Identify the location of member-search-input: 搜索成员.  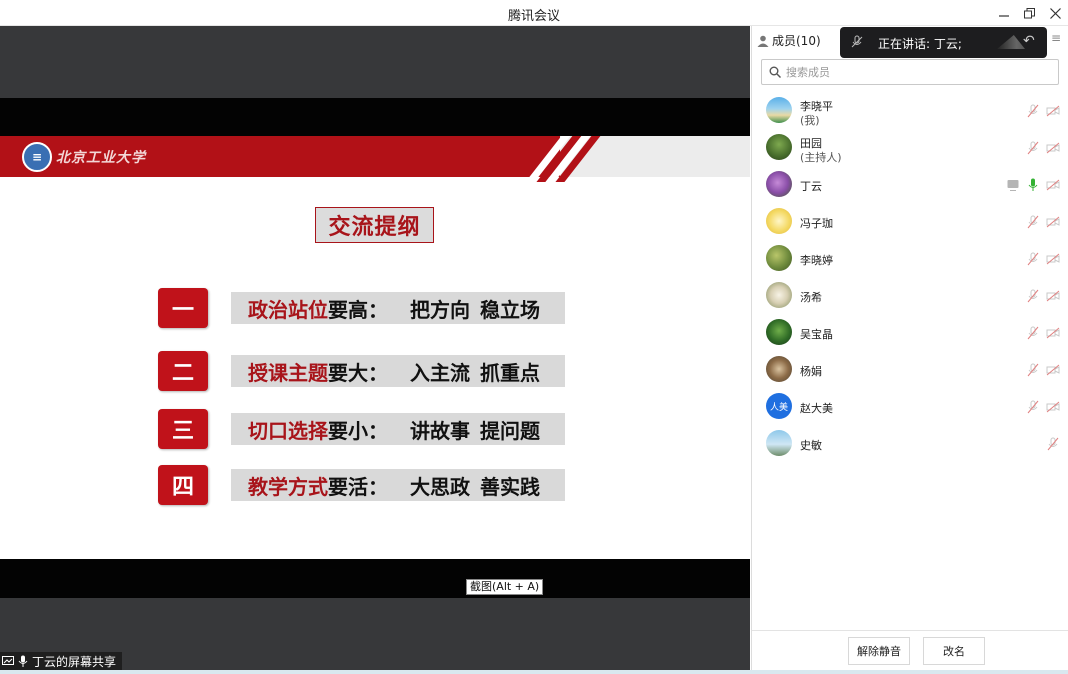
(910, 72).